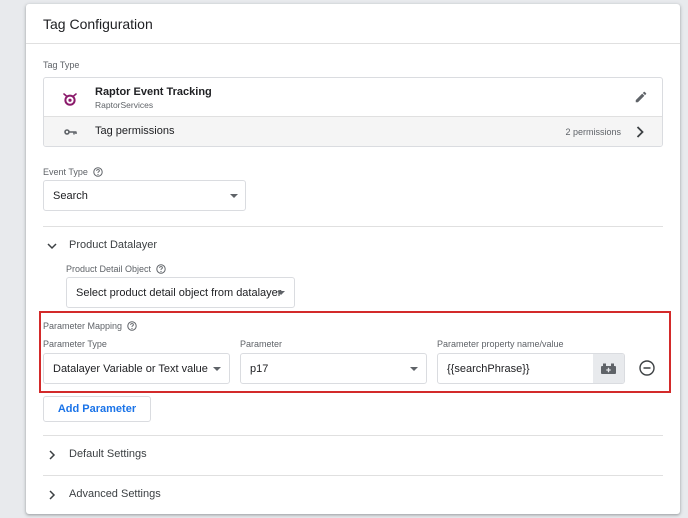 This screenshot has width=688, height=518. What do you see at coordinates (261, 344) in the screenshot?
I see `parameter-label: Parameter` at bounding box center [261, 344].